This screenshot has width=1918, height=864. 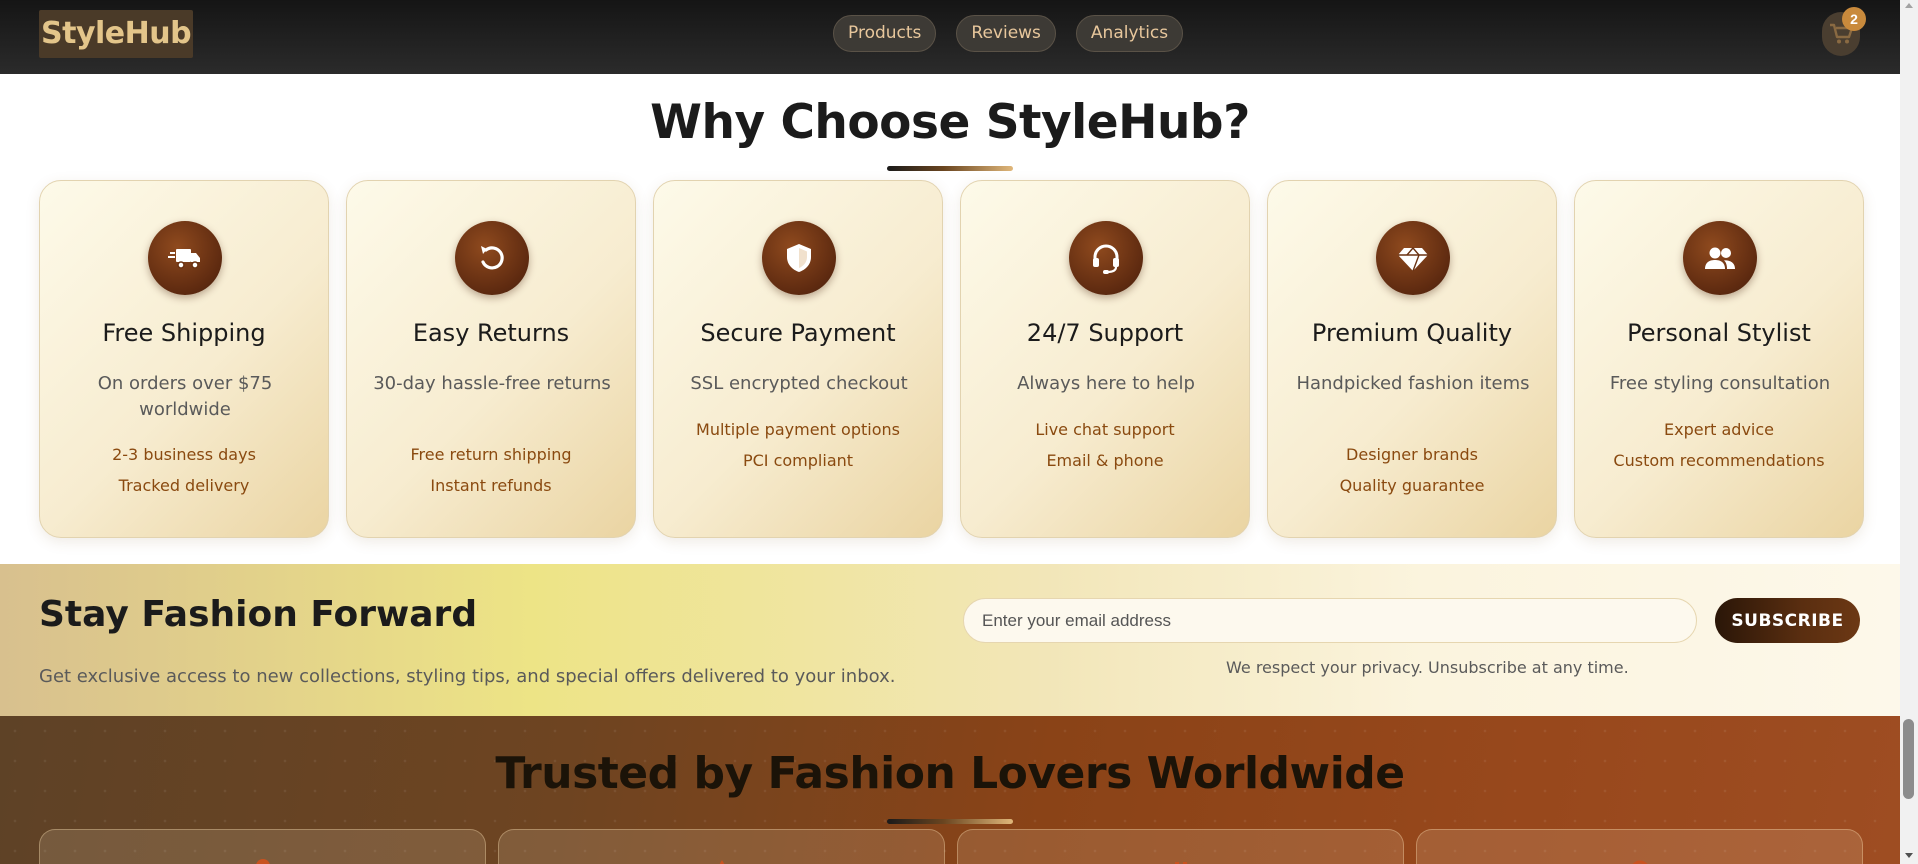 I want to click on shield-icon, so click(x=799, y=258).